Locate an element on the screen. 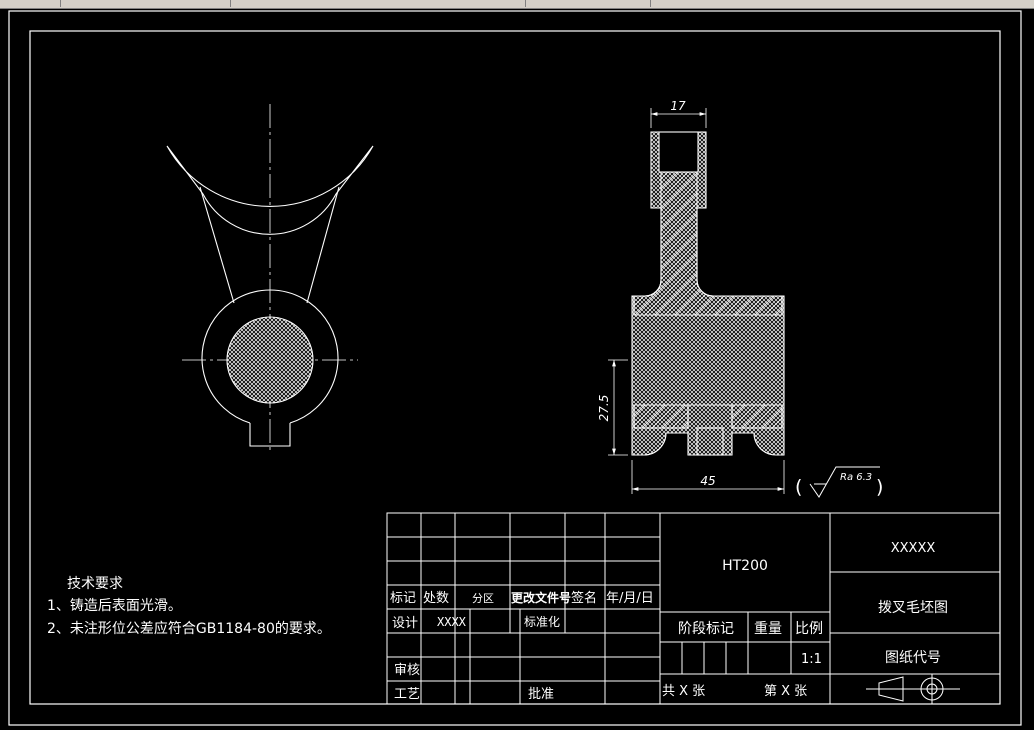  sheet-number: 第 X 张 is located at coordinates (785, 691).